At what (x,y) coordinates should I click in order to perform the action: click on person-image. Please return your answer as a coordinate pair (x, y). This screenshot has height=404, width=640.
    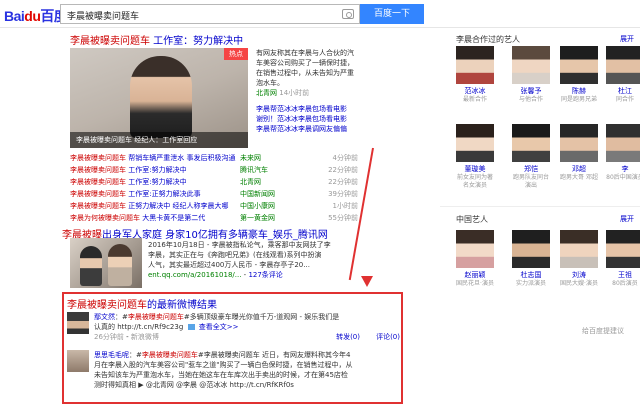
    Looking at the image, I should click on (161, 97).